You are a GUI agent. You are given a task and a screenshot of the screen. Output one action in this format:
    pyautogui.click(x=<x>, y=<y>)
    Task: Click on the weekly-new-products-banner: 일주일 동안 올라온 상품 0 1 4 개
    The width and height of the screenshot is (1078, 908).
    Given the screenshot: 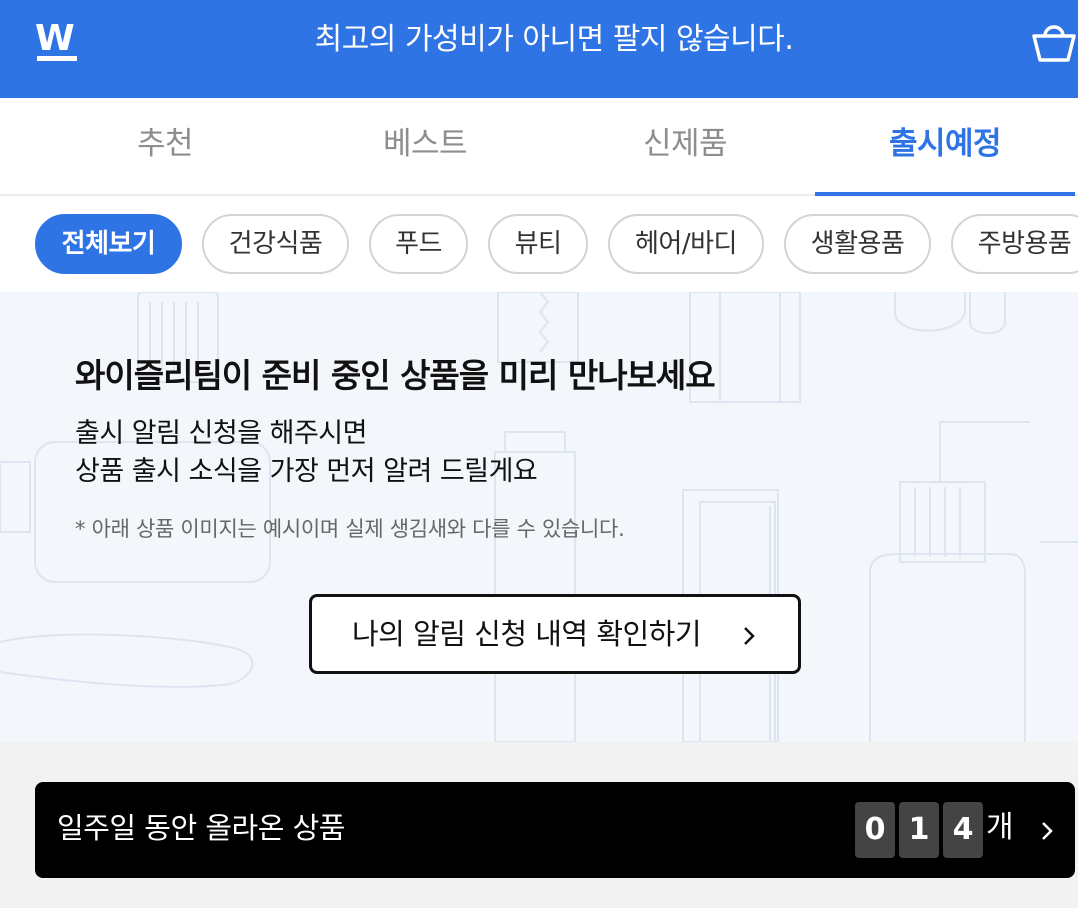 What is the action you would take?
    pyautogui.click(x=555, y=830)
    